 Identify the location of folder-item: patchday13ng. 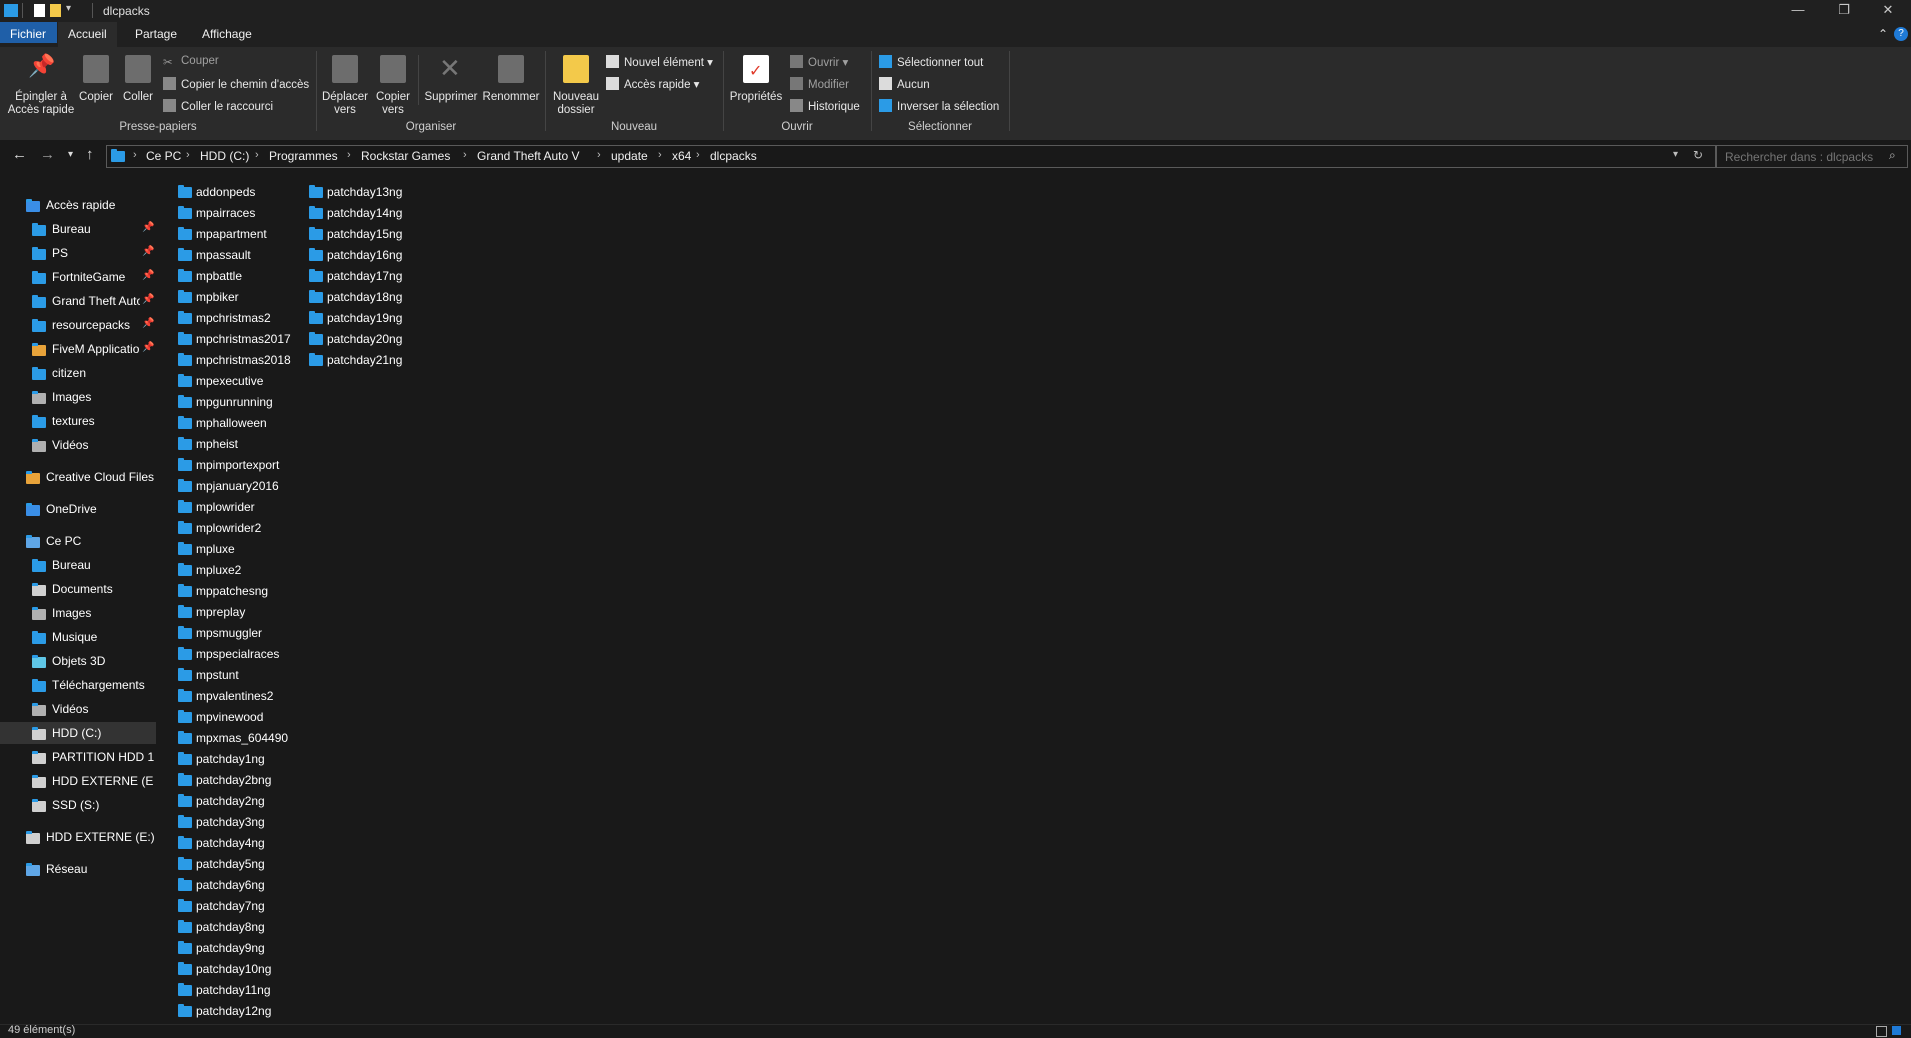
(355, 192).